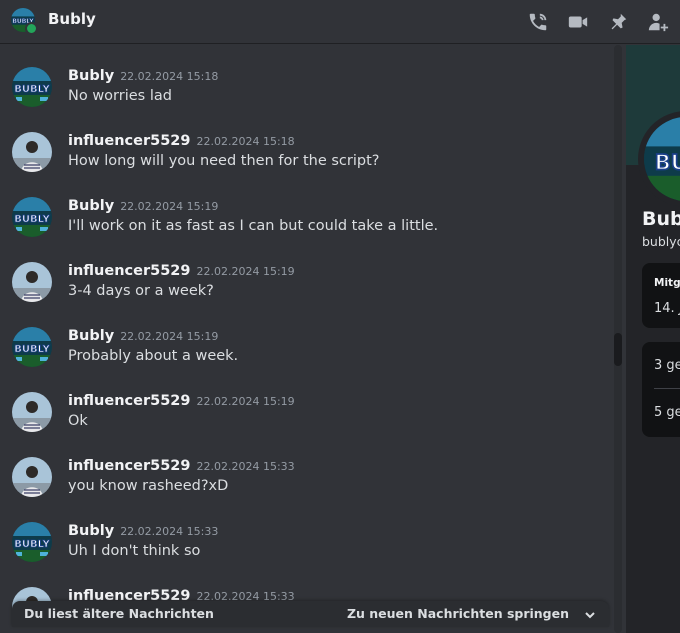  I want to click on video-icon, so click(578, 22).